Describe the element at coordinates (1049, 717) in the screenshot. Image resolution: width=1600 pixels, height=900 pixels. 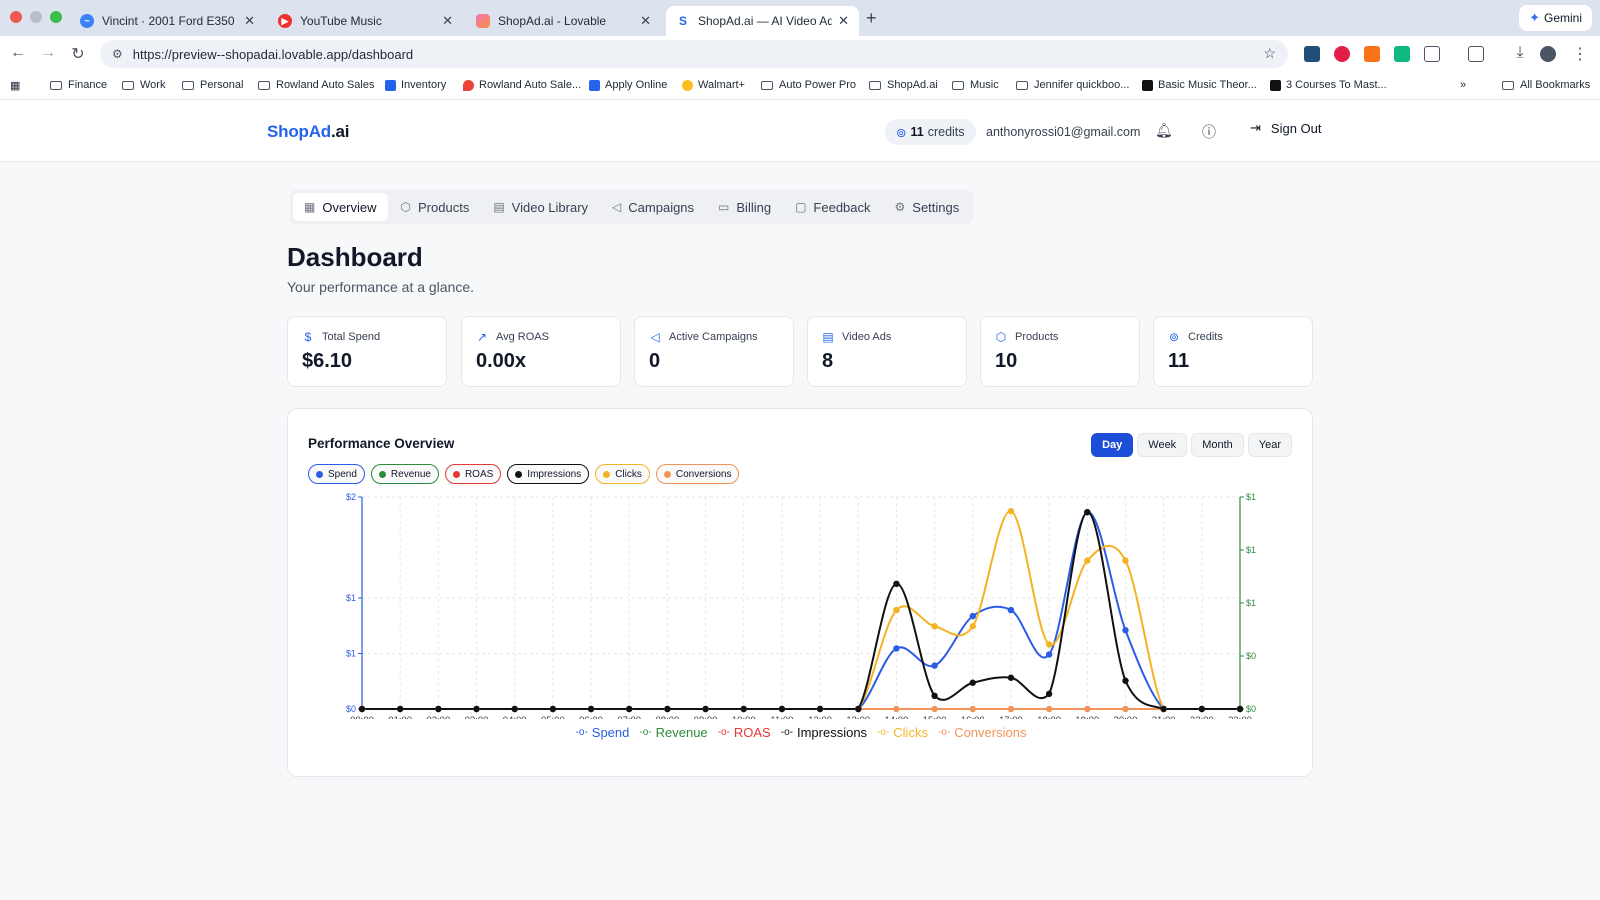
I see `x-tick-label: 18:00` at that location.